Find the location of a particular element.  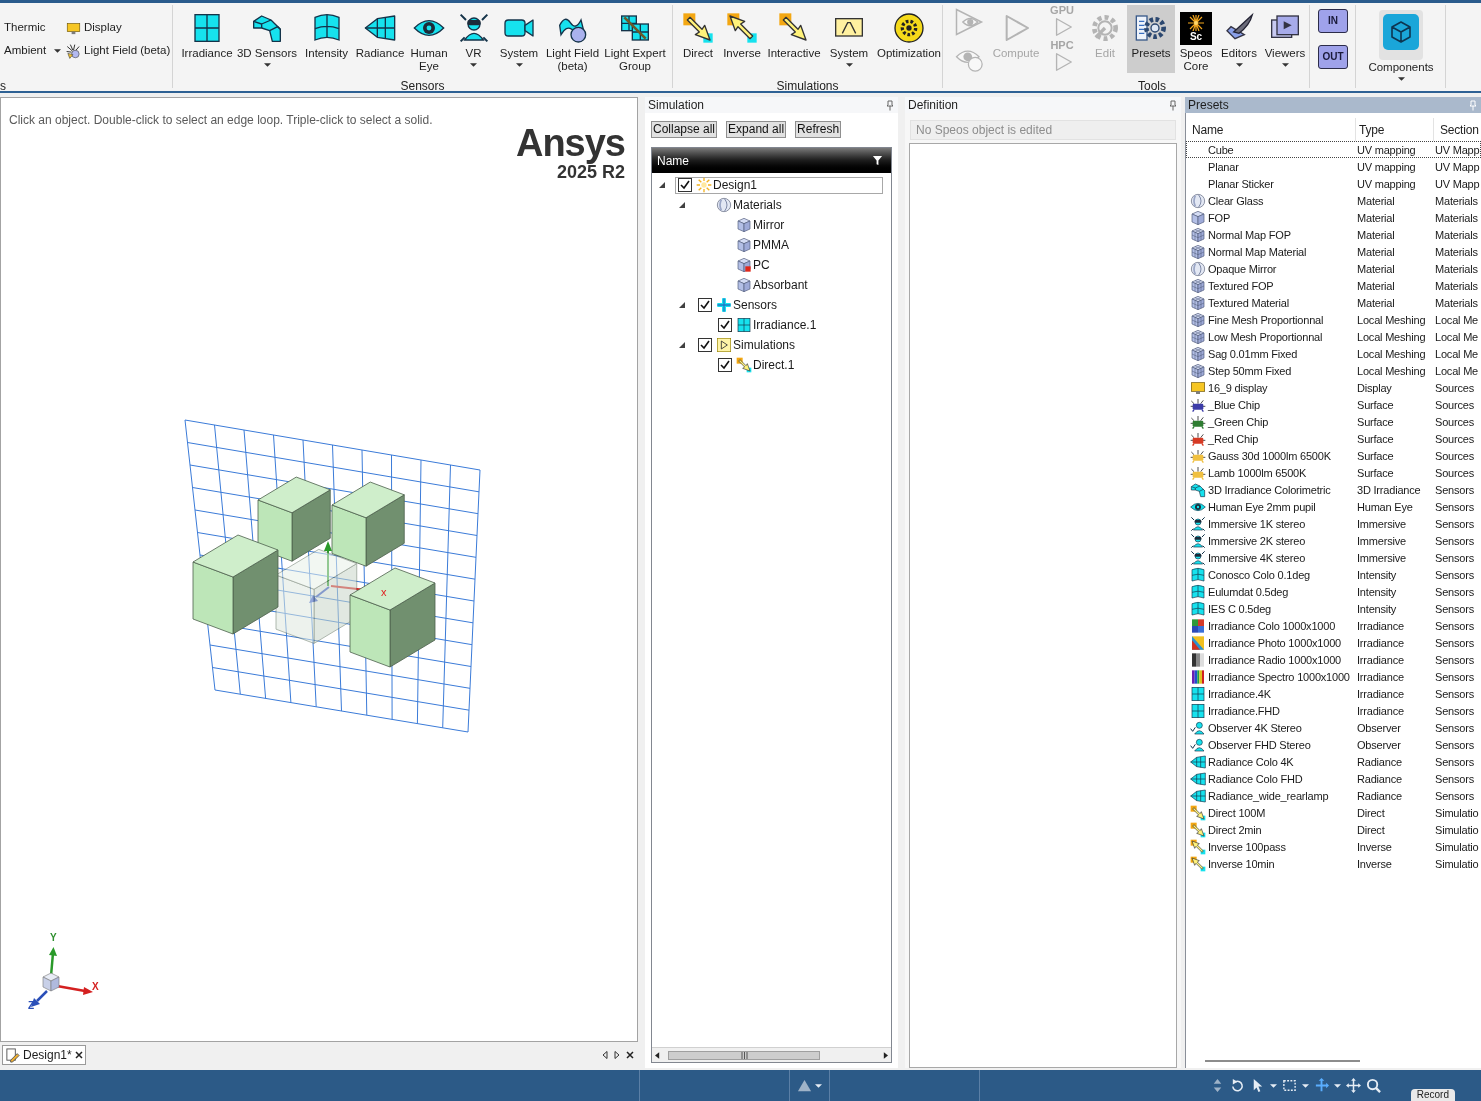

tree-item: Direct.1 is located at coordinates (799, 365).